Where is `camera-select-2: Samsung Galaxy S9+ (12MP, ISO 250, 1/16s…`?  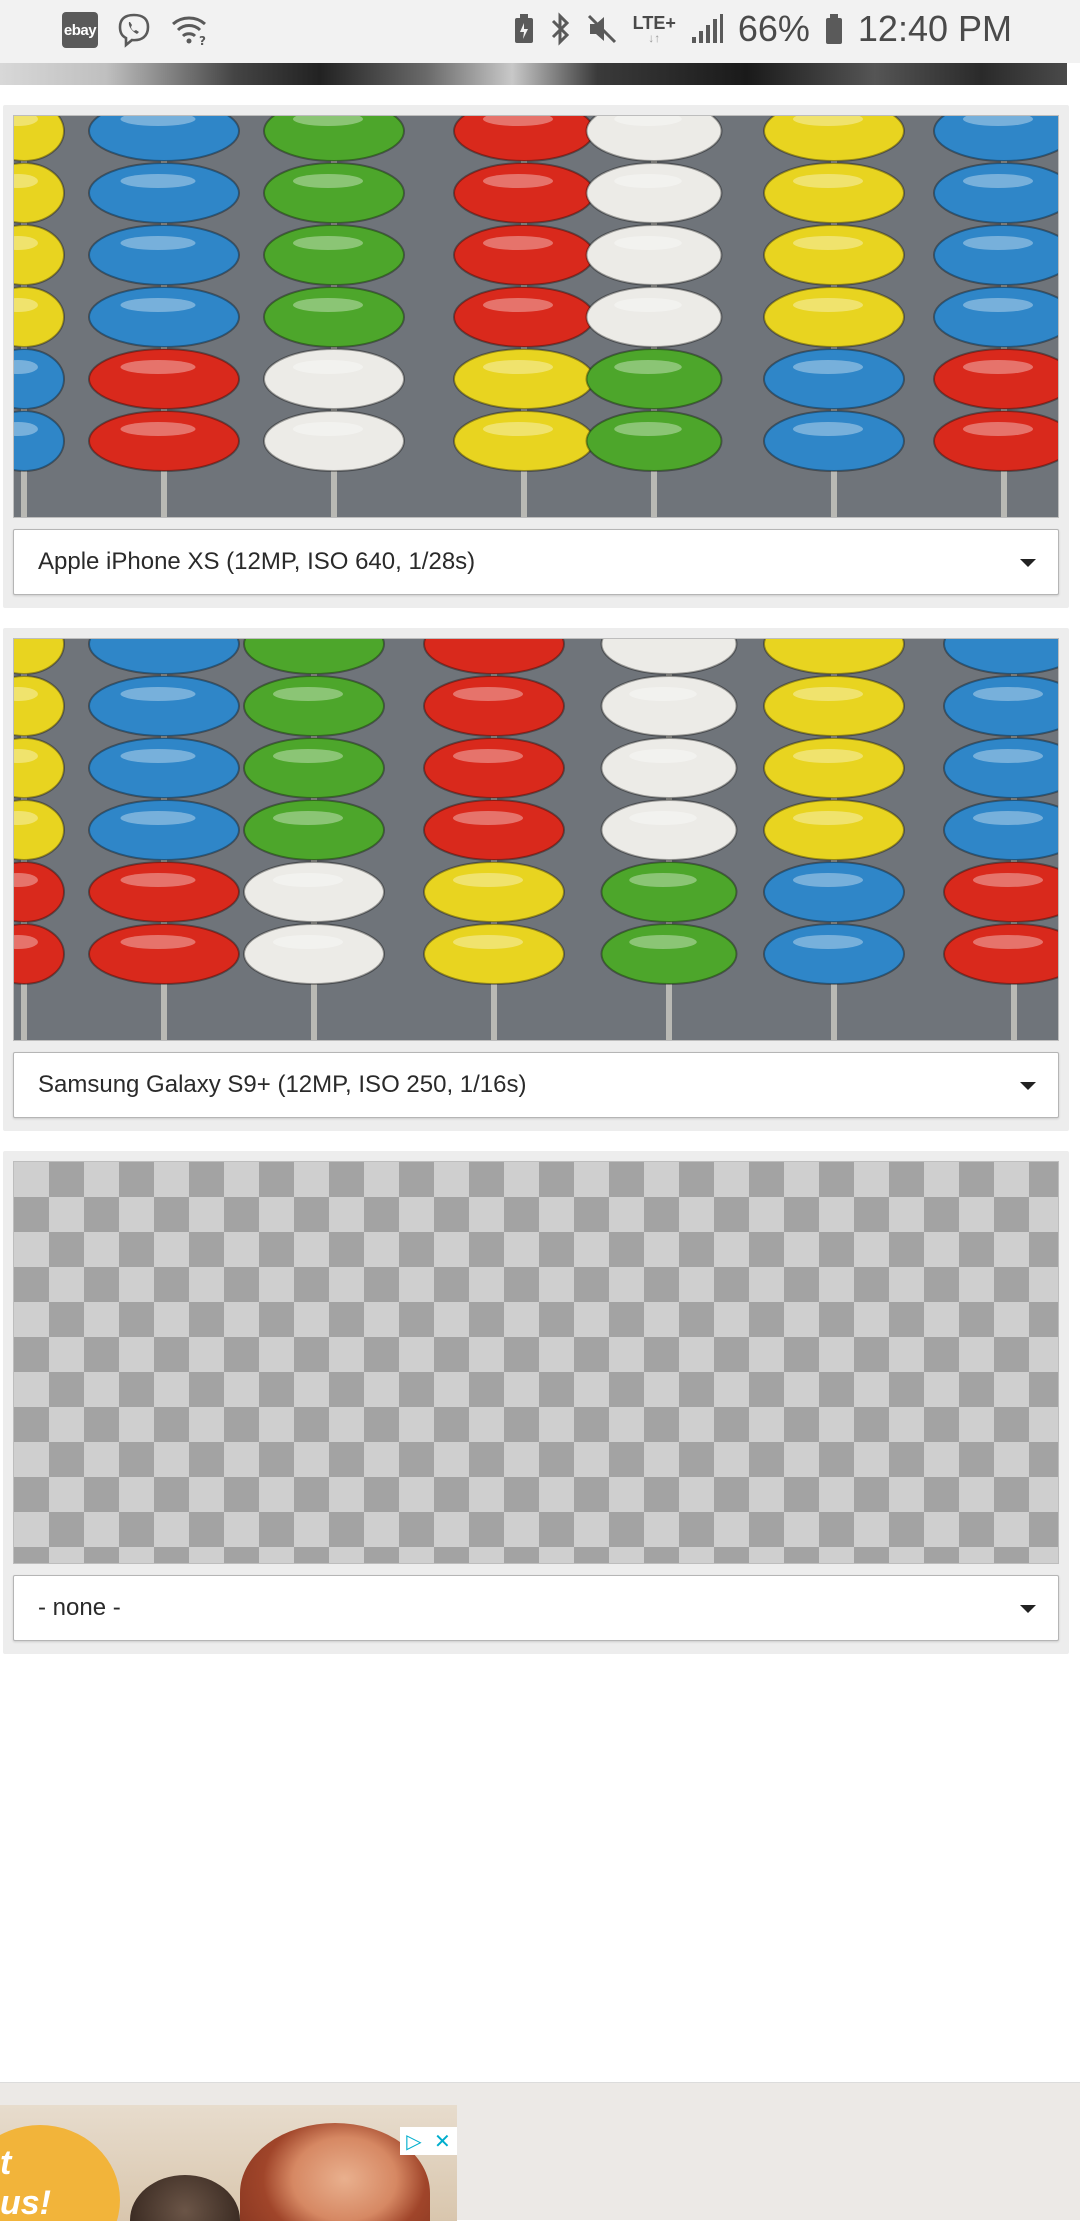
camera-select-2: Samsung Galaxy S9+ (12MP, ISO 250, 1/16s… is located at coordinates (536, 1085).